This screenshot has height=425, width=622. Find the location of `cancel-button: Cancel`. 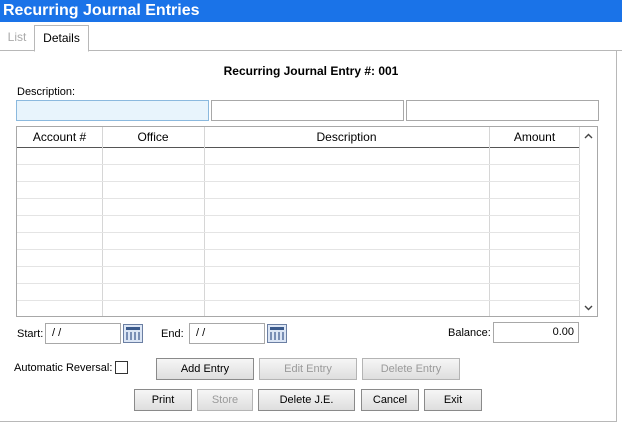

cancel-button: Cancel is located at coordinates (390, 400).